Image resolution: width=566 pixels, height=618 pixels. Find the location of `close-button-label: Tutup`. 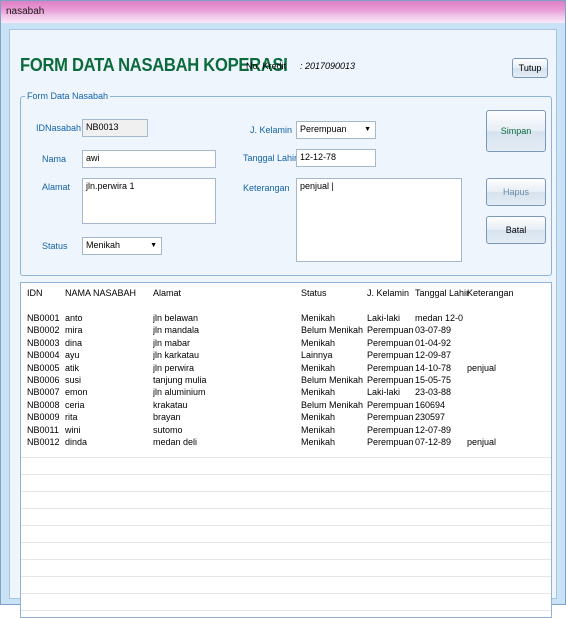

close-button-label: Tutup is located at coordinates (530, 68).